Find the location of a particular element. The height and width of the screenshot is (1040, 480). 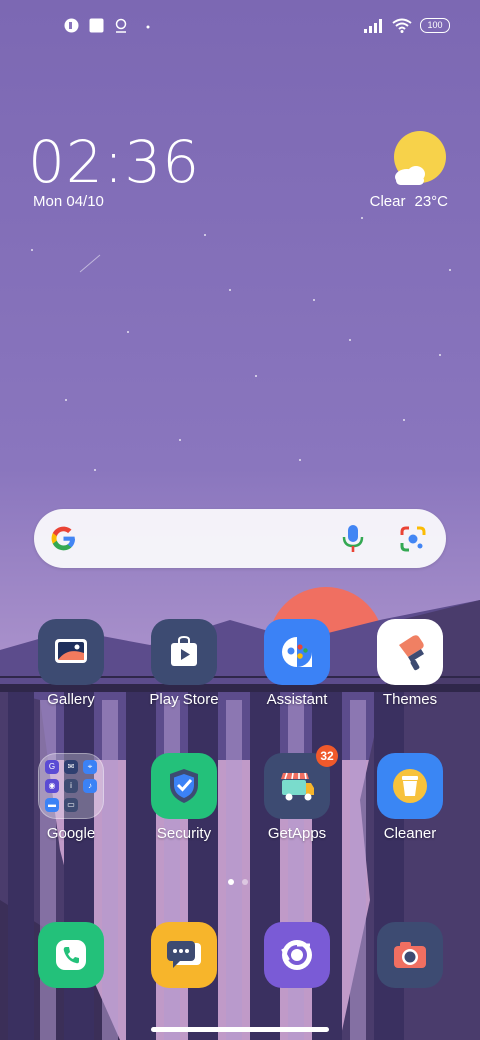

signal-icon is located at coordinates (373, 25).